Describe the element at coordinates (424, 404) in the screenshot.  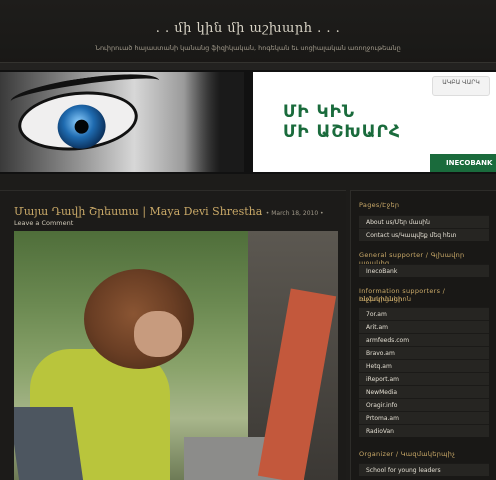
I see `sidebar-item-oragir: Oragir.info` at that location.